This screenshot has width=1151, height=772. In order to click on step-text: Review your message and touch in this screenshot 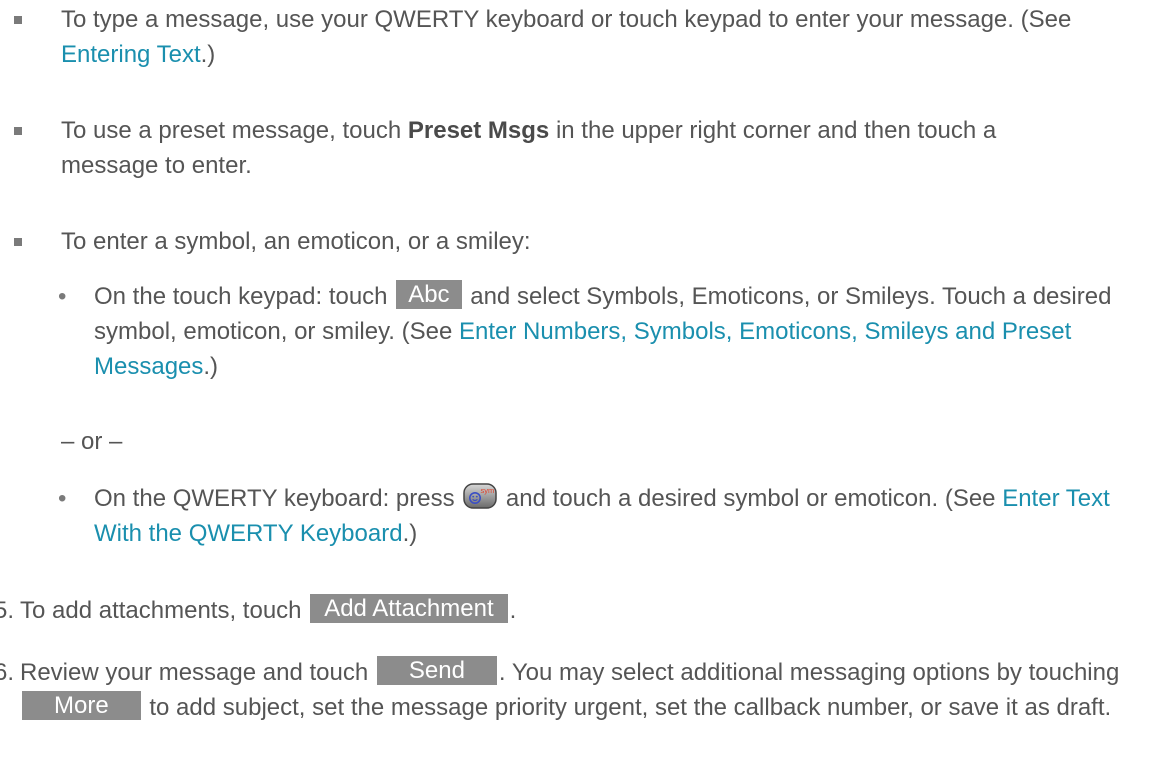, I will do `click(197, 672)`.